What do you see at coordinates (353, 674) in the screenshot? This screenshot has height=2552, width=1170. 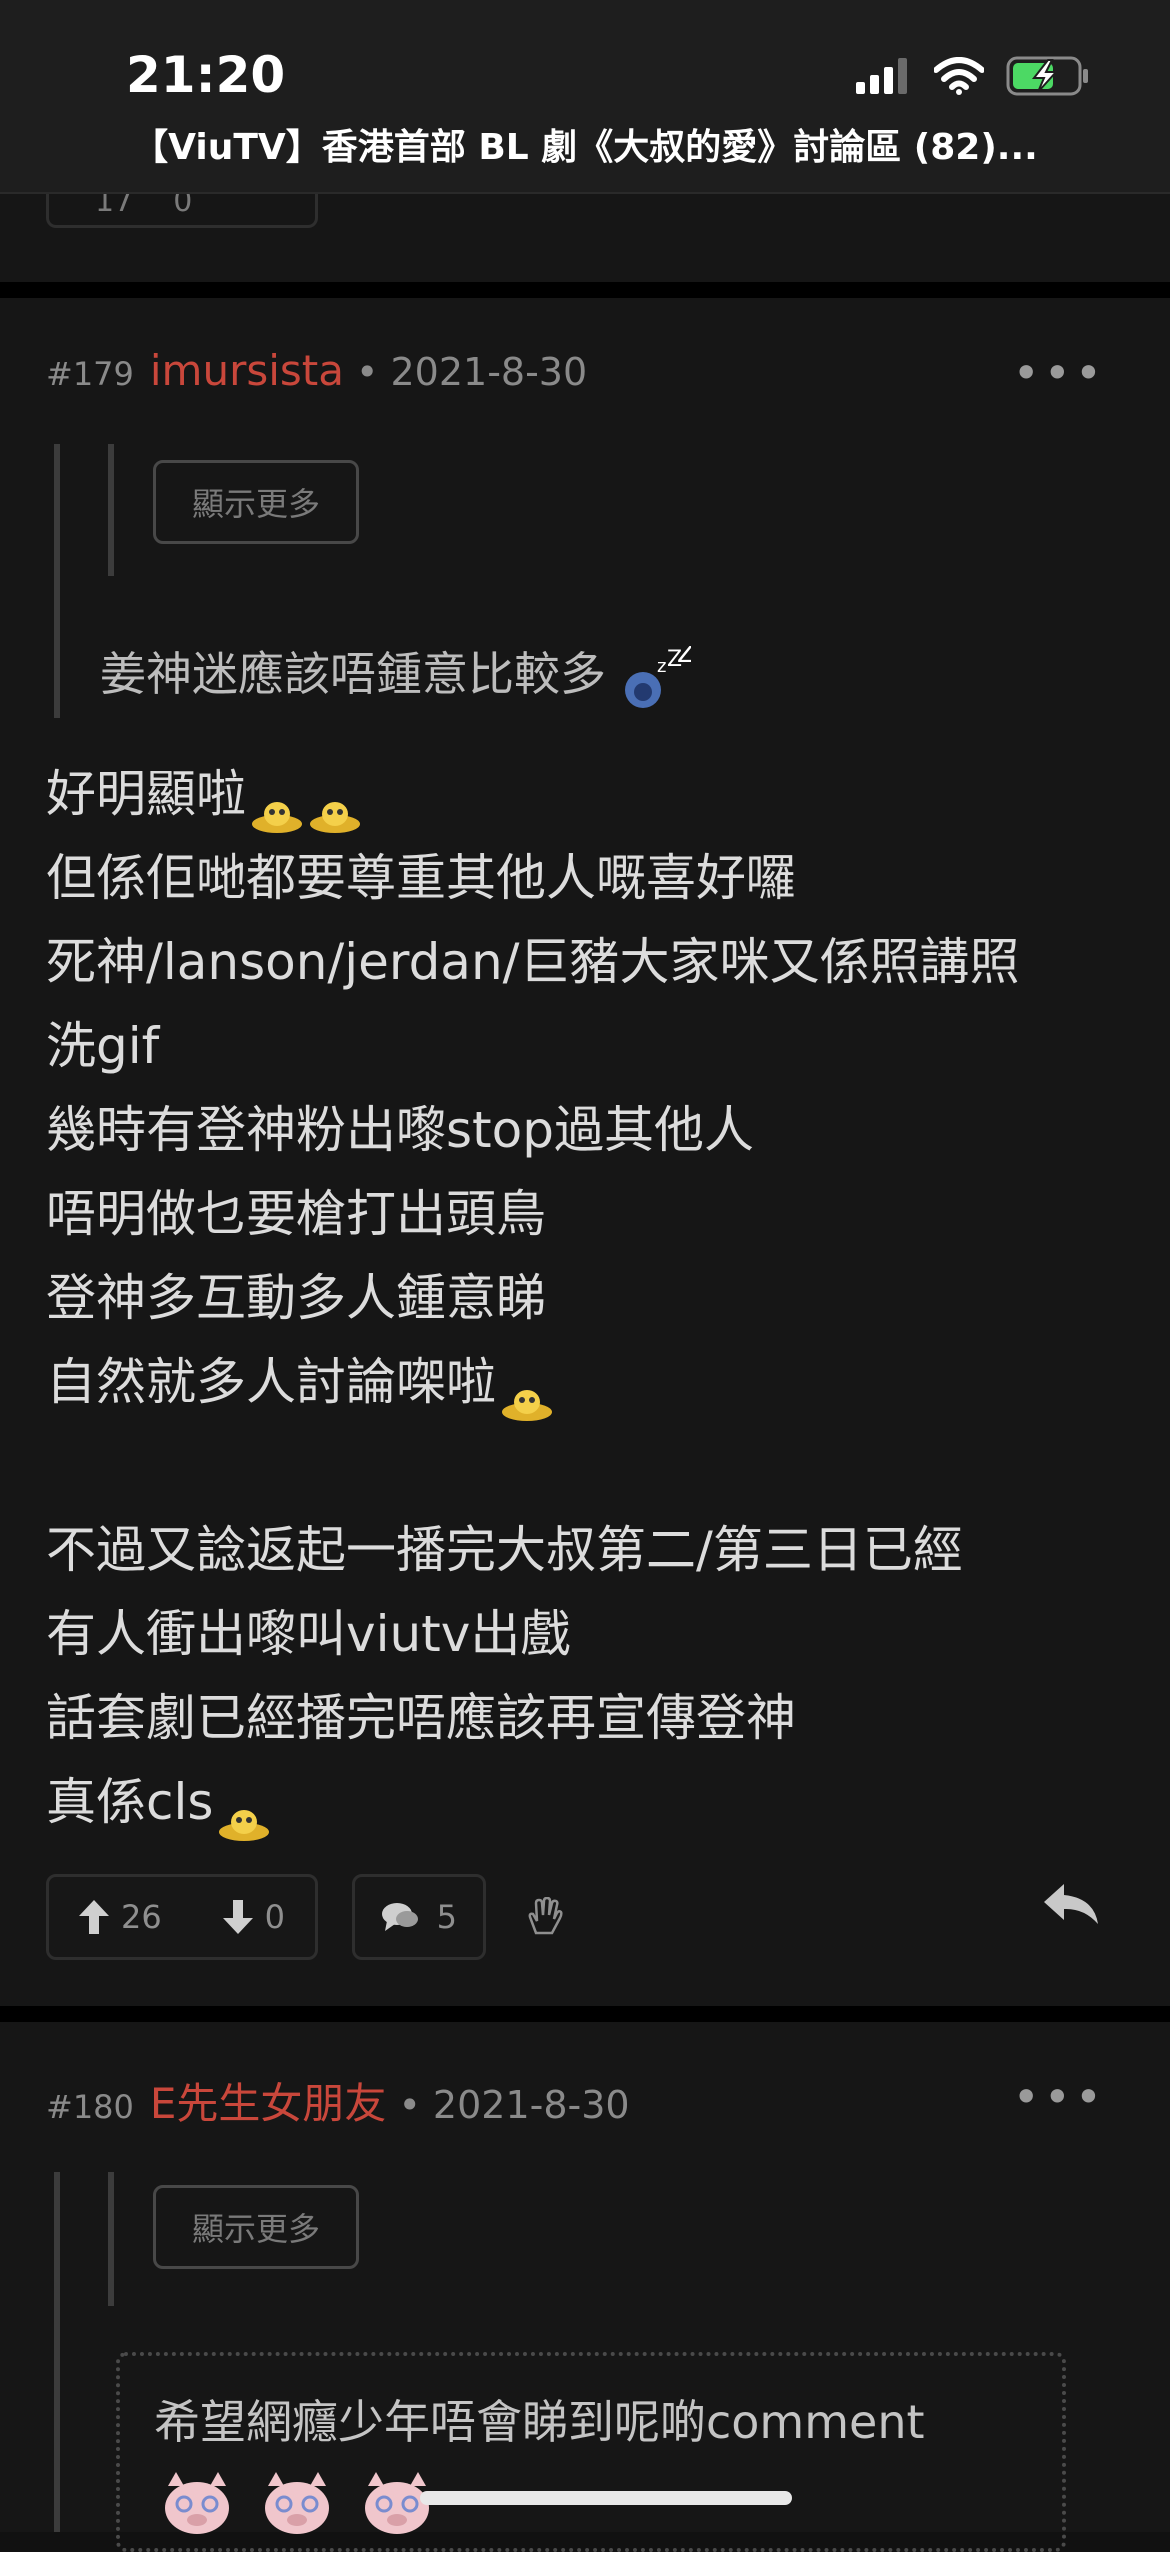 I see `quoted-text-content: 姜神迷應該唔鍾意比較多` at bounding box center [353, 674].